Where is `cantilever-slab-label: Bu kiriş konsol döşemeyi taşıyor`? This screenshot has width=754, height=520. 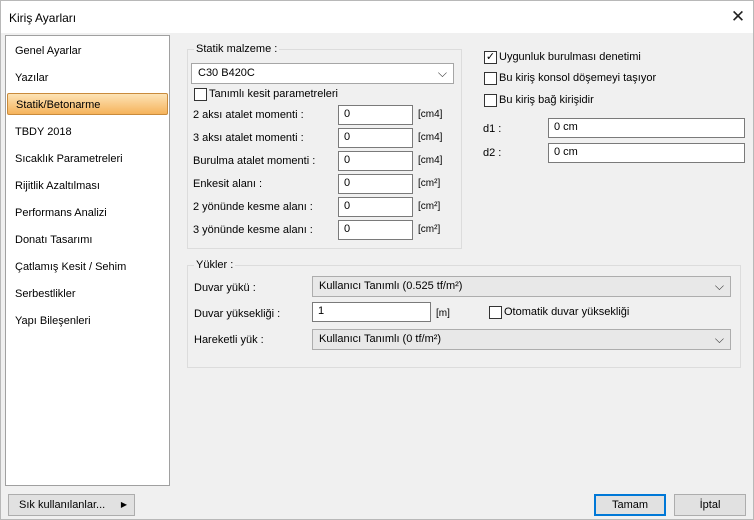
cantilever-slab-label: Bu kiriş konsol döşemeyi taşıyor is located at coordinates (578, 78).